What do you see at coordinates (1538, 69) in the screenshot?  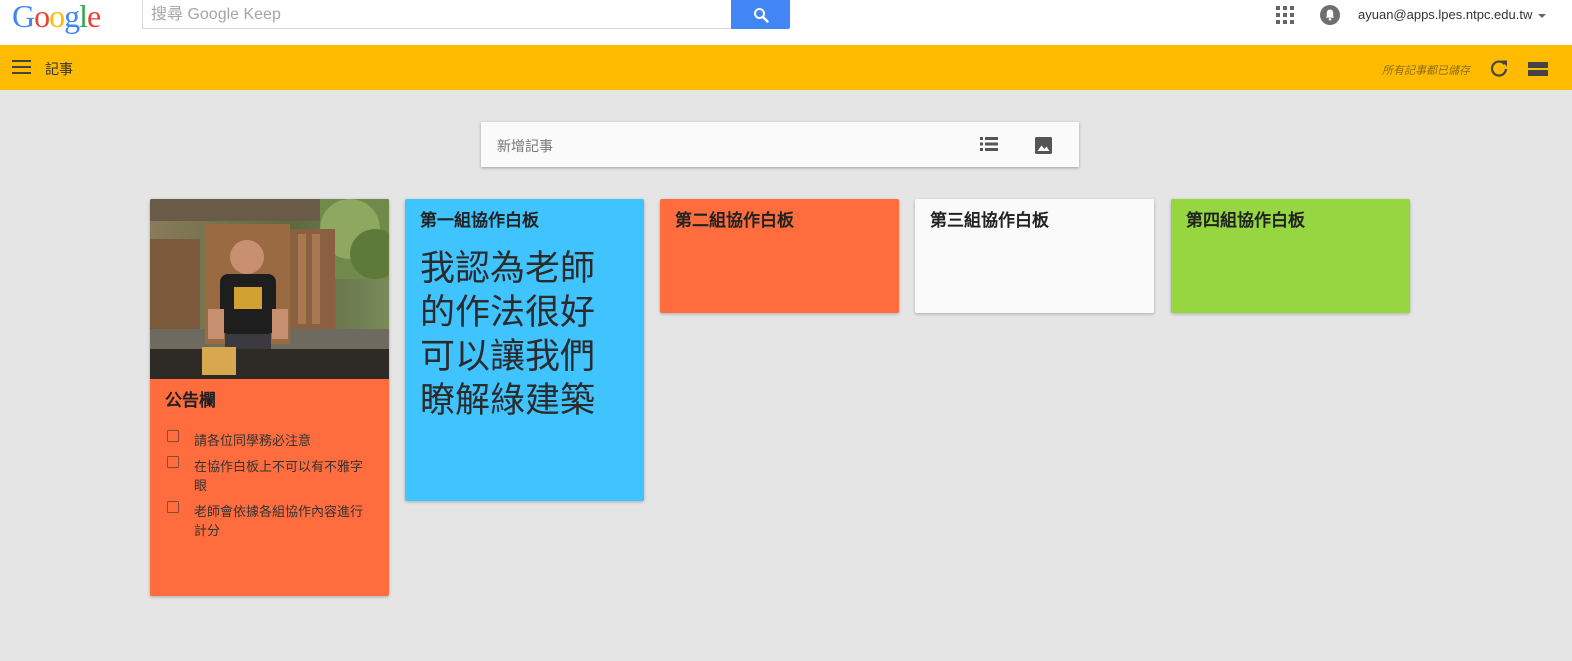 I see `list-view-icon` at bounding box center [1538, 69].